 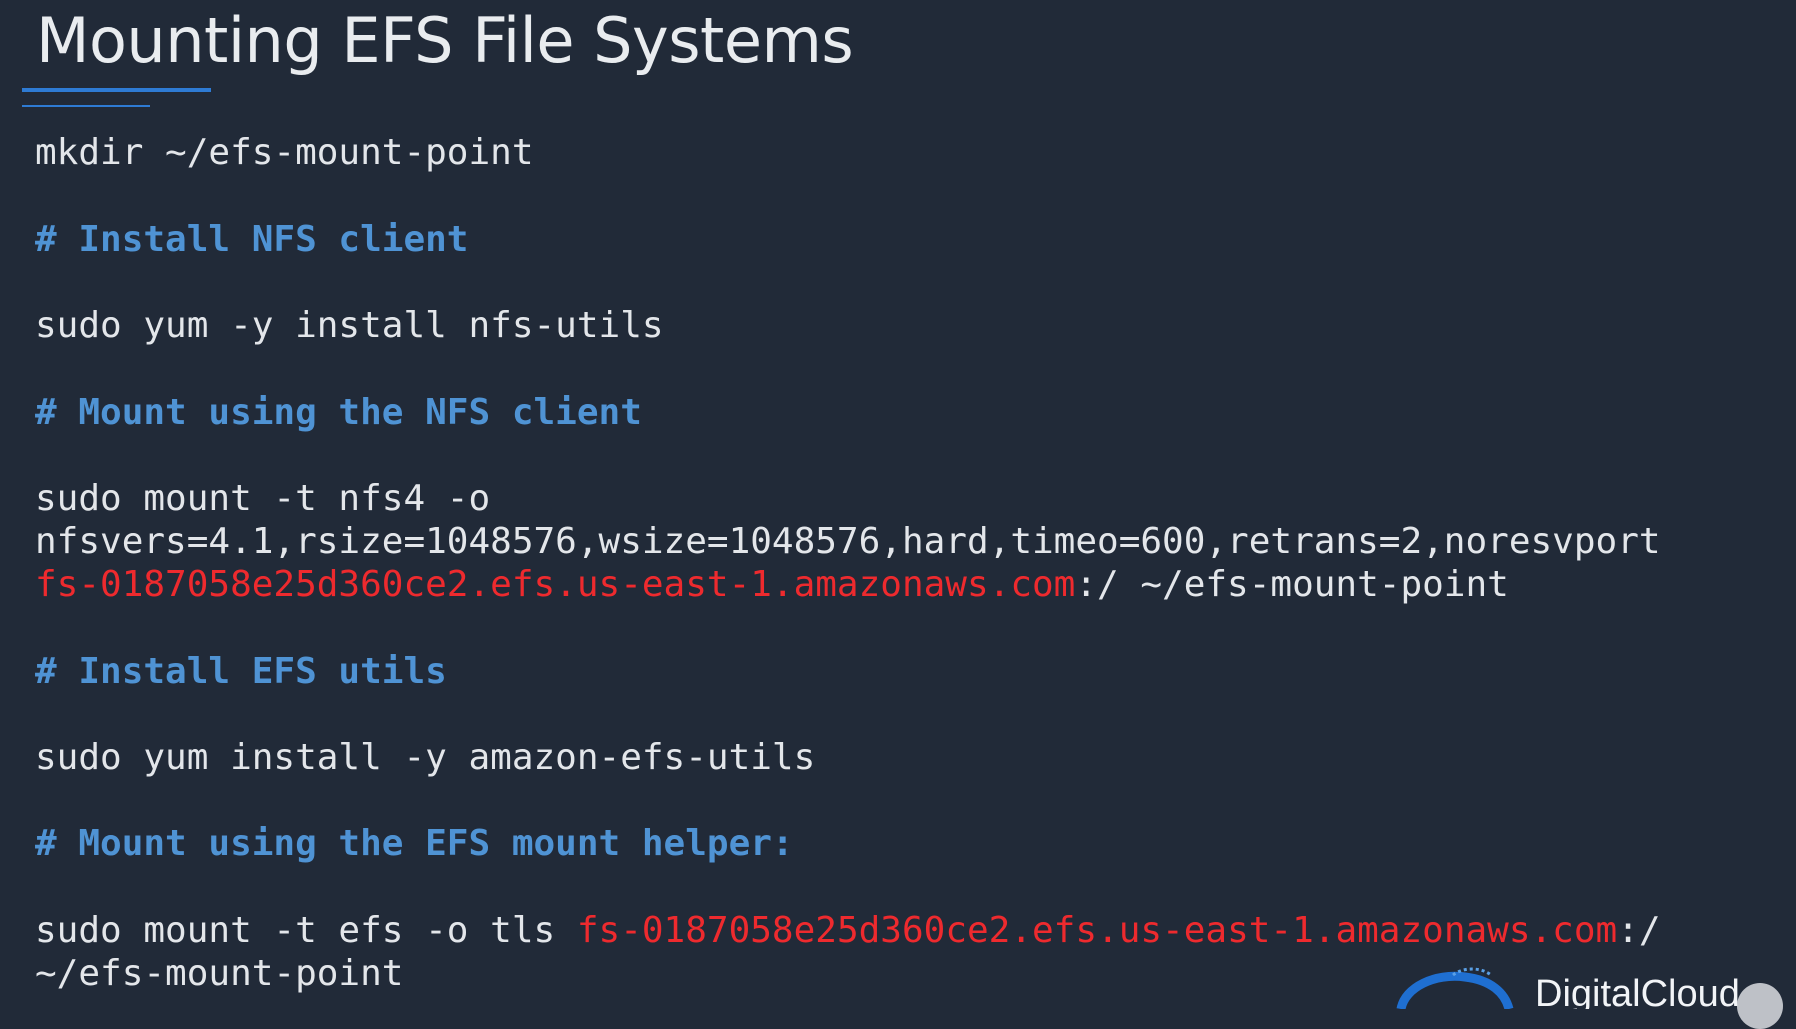 What do you see at coordinates (1637, 991) in the screenshot?
I see `logo-wordmark: DigitalCloud` at bounding box center [1637, 991].